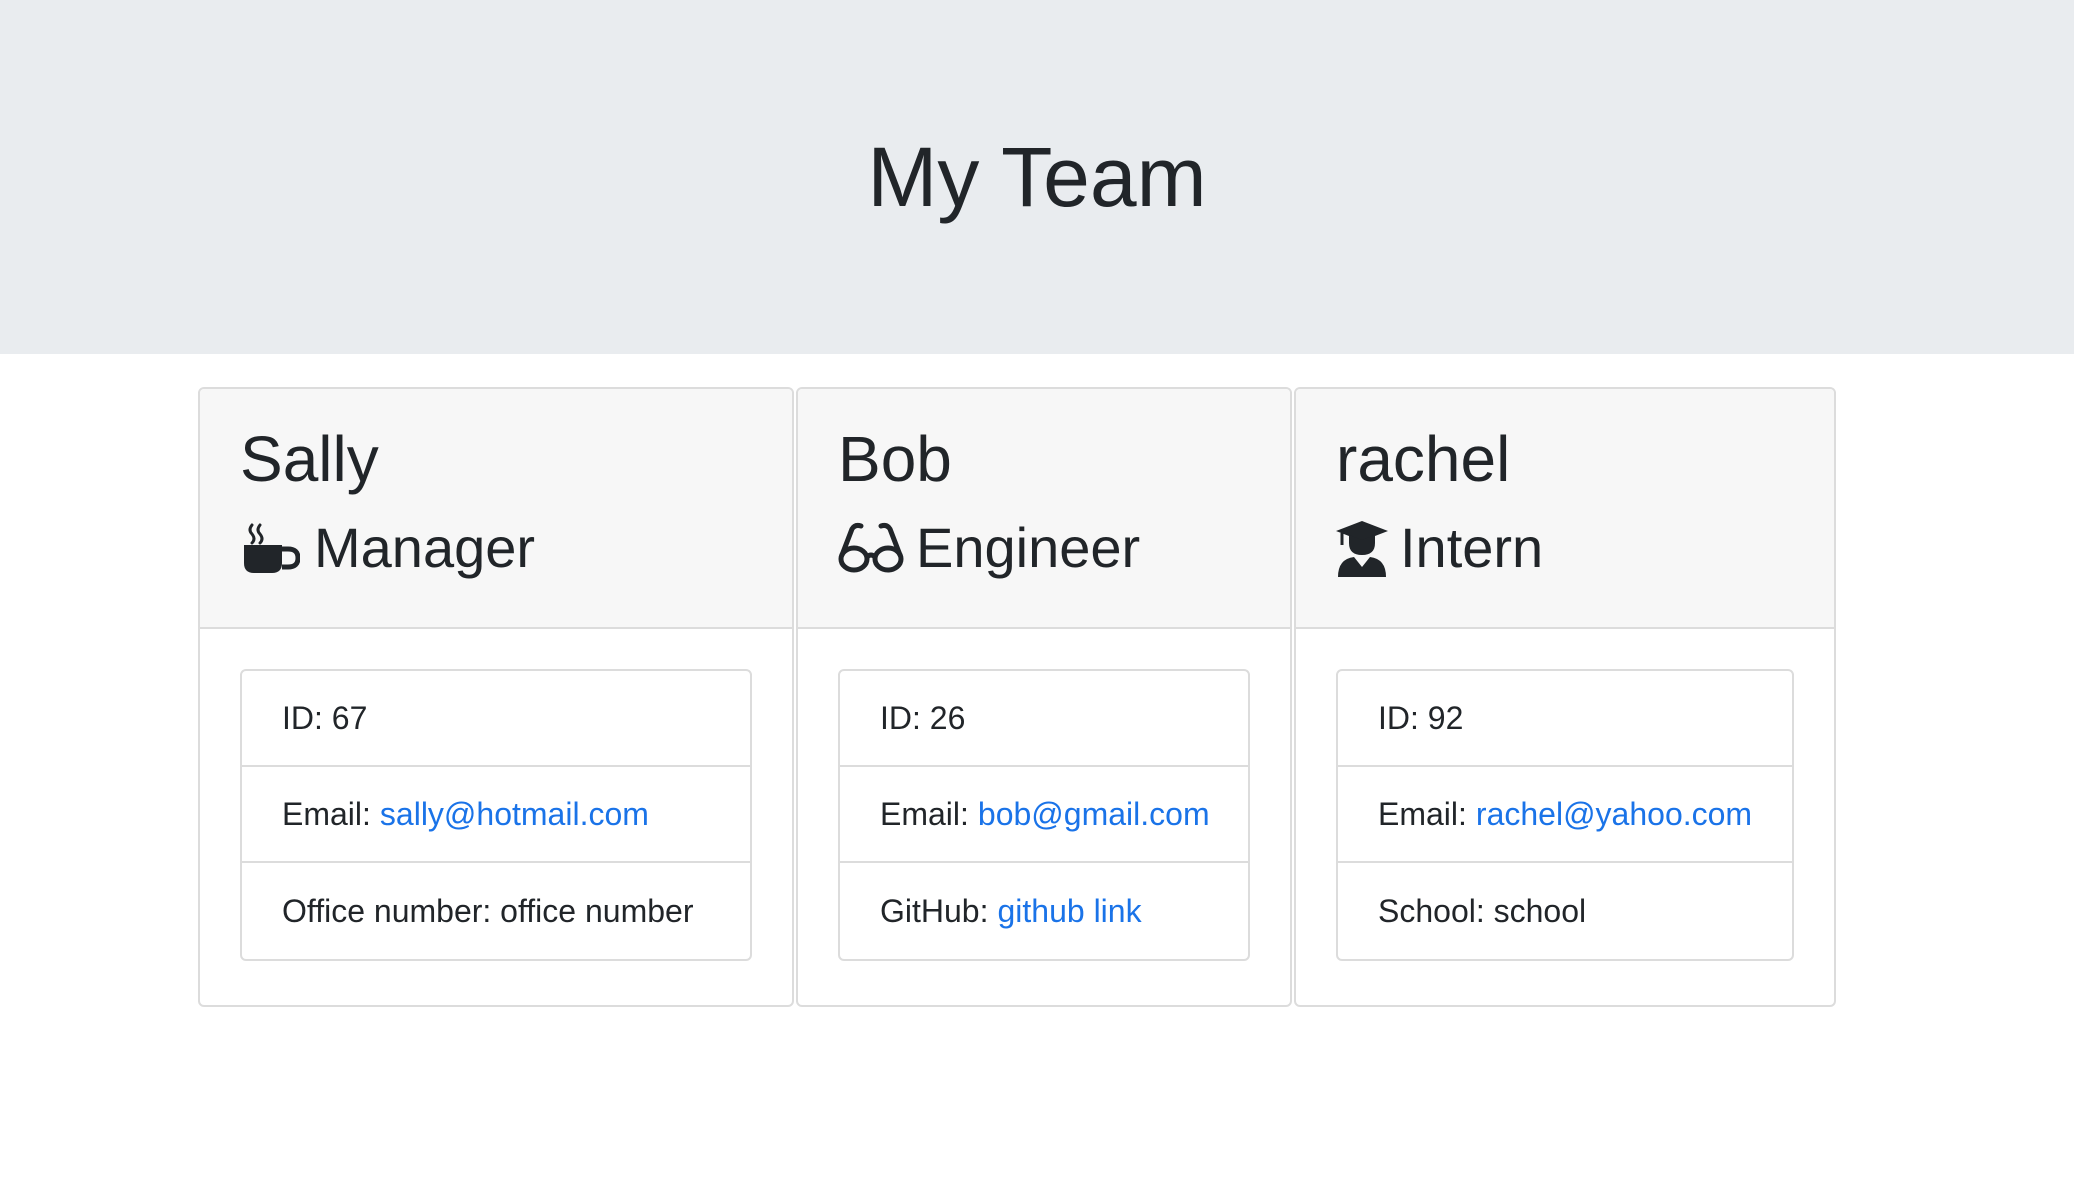 The height and width of the screenshot is (1182, 2074). Describe the element at coordinates (1094, 814) in the screenshot. I see `email-link: bob@gmail.com` at that location.